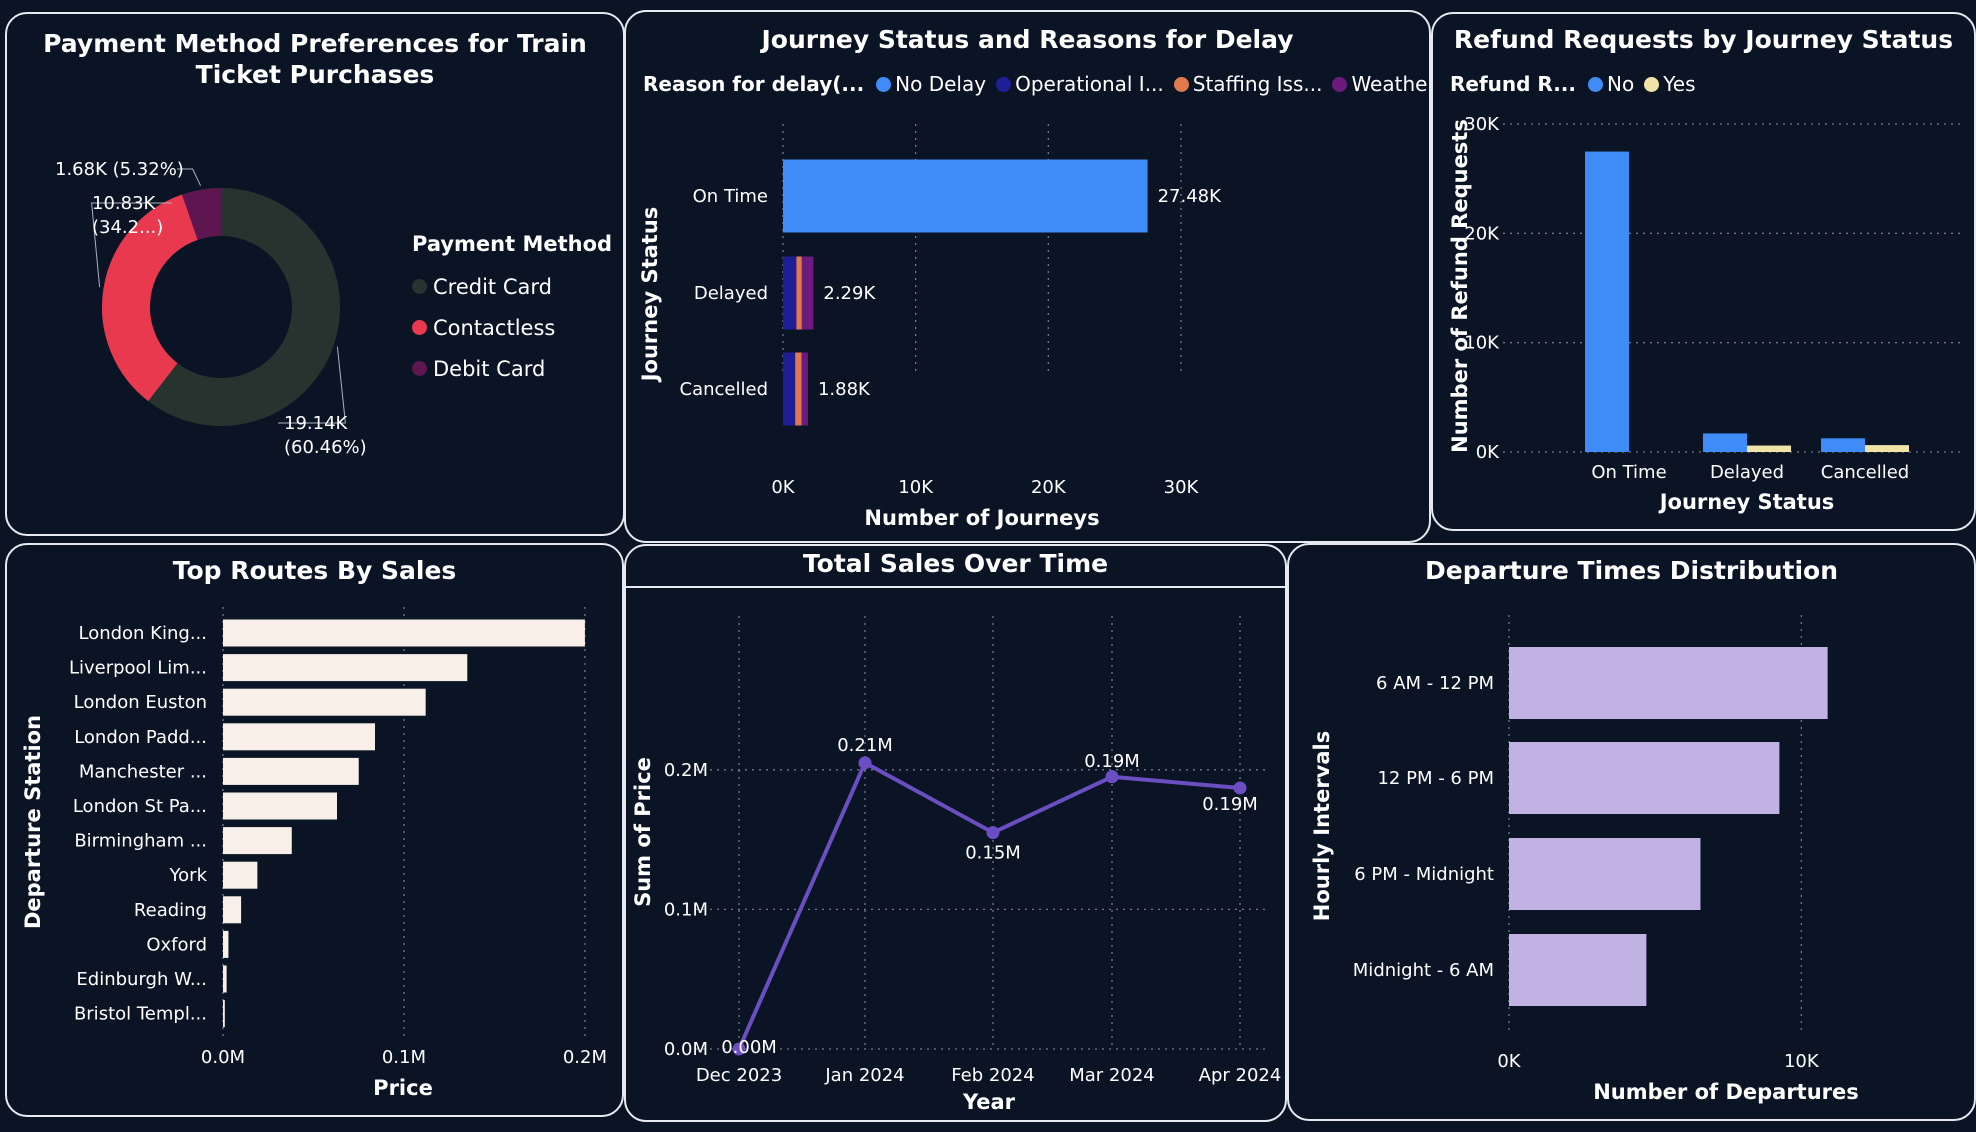 The image size is (1976, 1132). I want to click on legend-label-credit-card: Credit Card, so click(492, 286).